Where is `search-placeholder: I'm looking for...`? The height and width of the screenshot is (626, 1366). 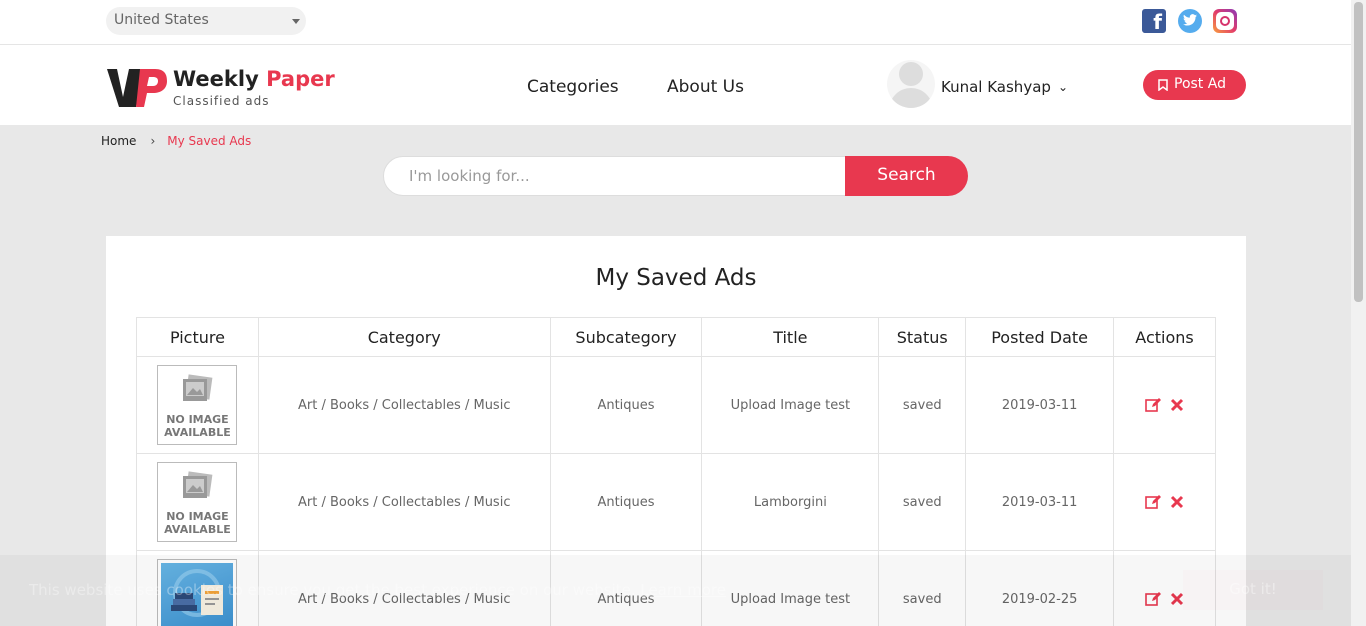
search-placeholder: I'm looking for... is located at coordinates (469, 176).